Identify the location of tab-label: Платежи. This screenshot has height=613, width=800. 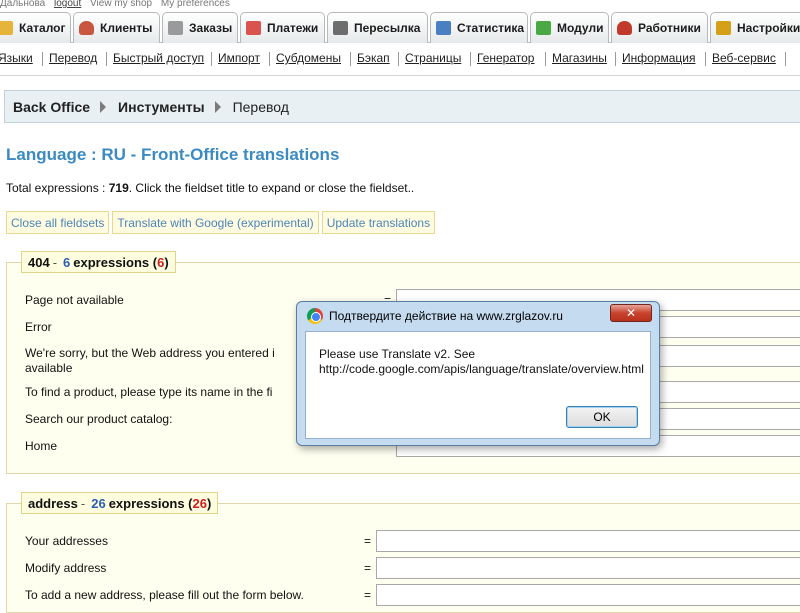
(293, 28).